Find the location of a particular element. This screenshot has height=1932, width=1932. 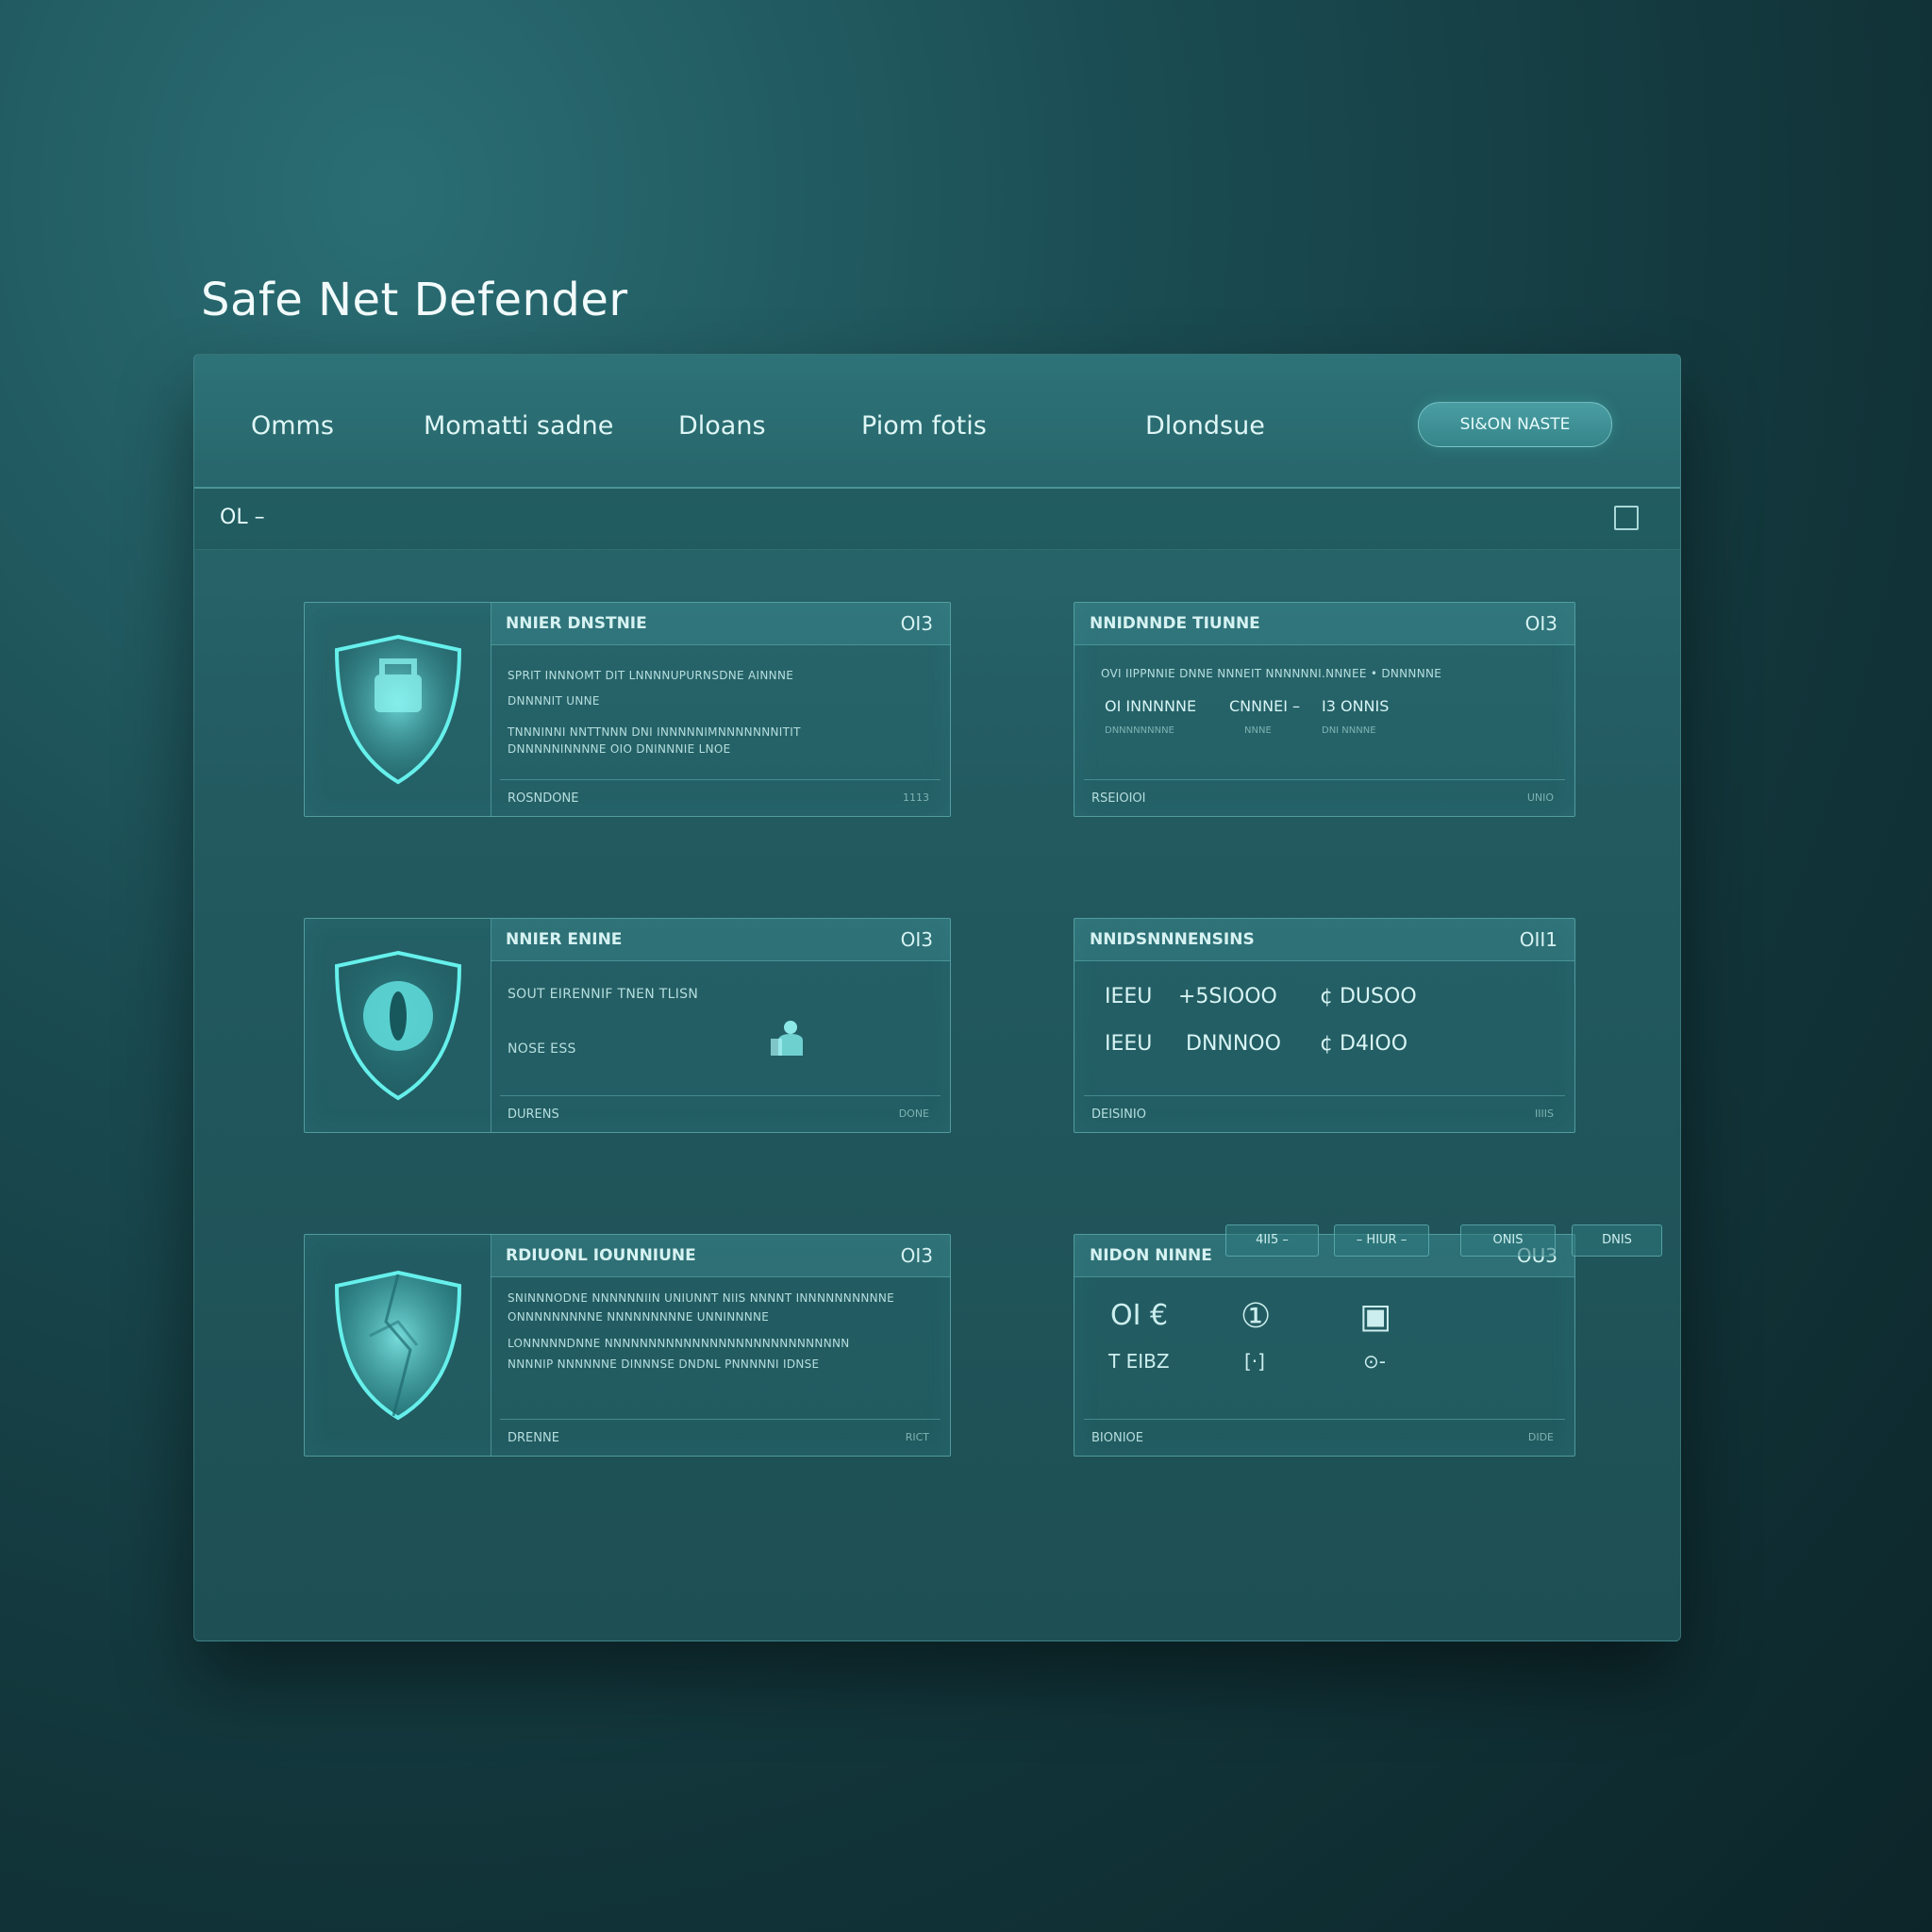

card-4-title: NNIDNNDE TIUNNE is located at coordinates (1175, 623).